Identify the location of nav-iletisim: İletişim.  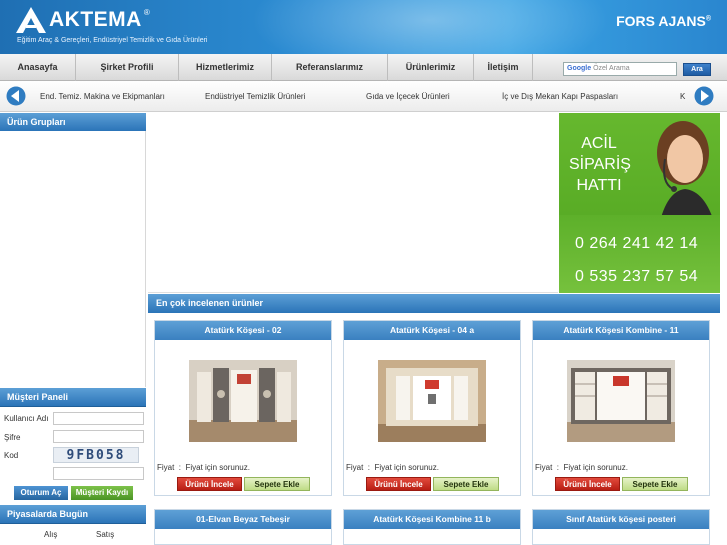
(503, 67).